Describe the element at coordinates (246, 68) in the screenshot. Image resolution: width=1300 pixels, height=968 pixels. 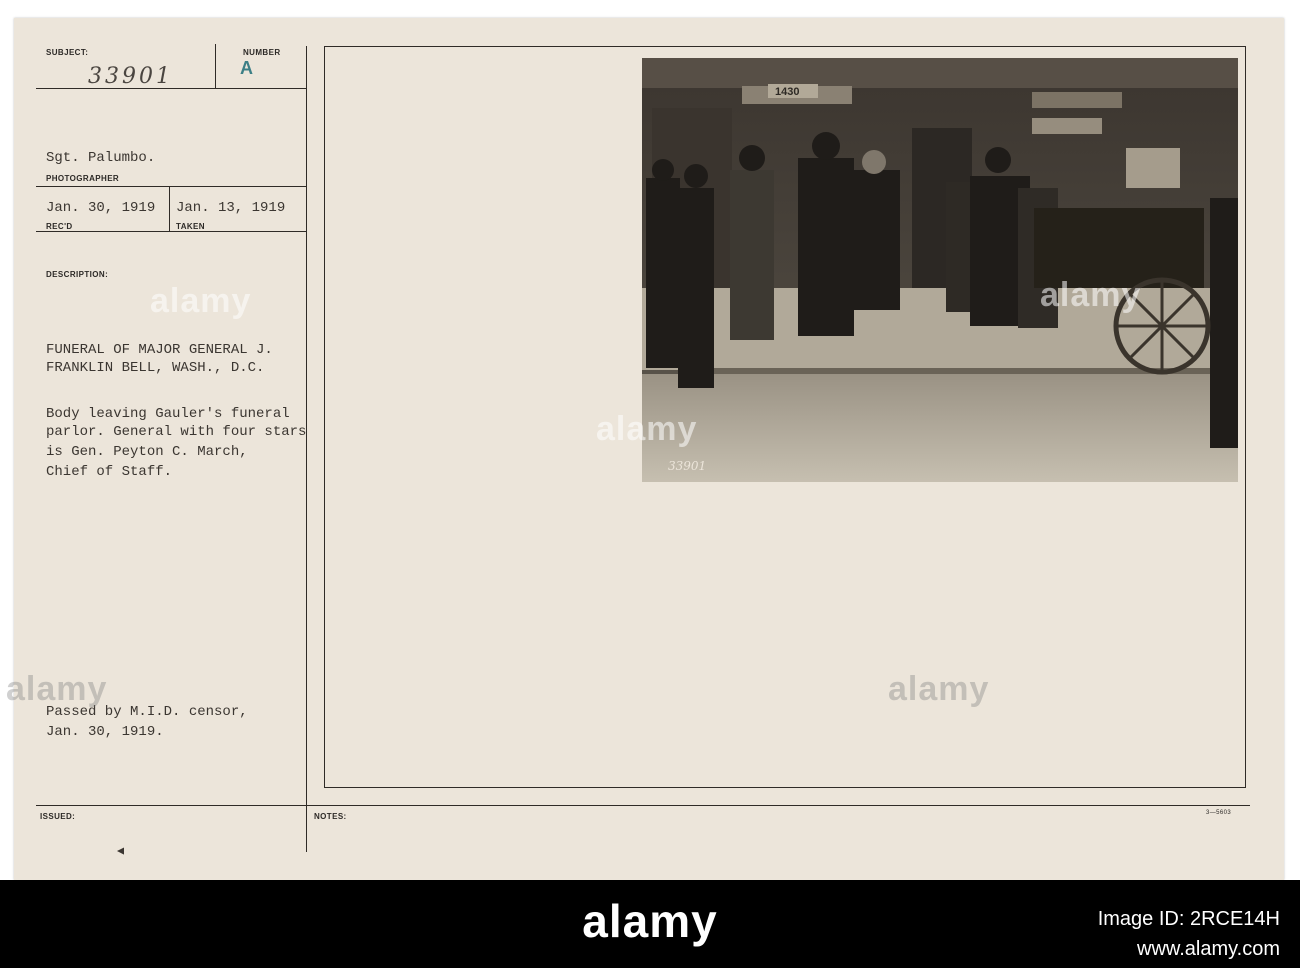
I see `number-stamp: A` at that location.